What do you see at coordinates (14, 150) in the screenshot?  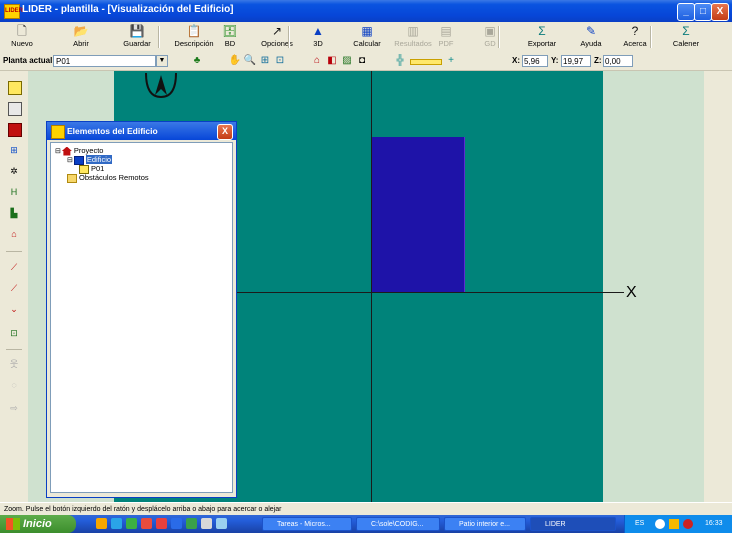 I see `window-grid-icon: ⊞` at bounding box center [14, 150].